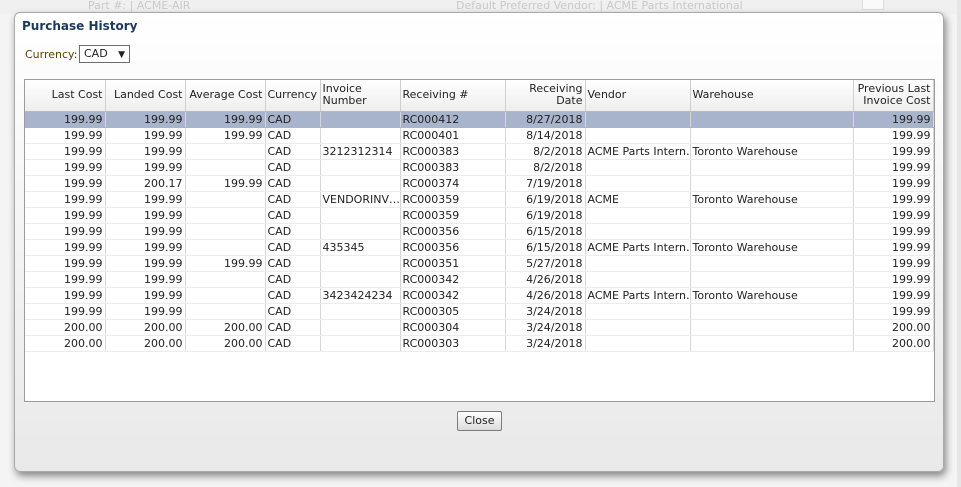  What do you see at coordinates (453, 279) in the screenshot?
I see `cell-receiving-number: RC000342` at bounding box center [453, 279].